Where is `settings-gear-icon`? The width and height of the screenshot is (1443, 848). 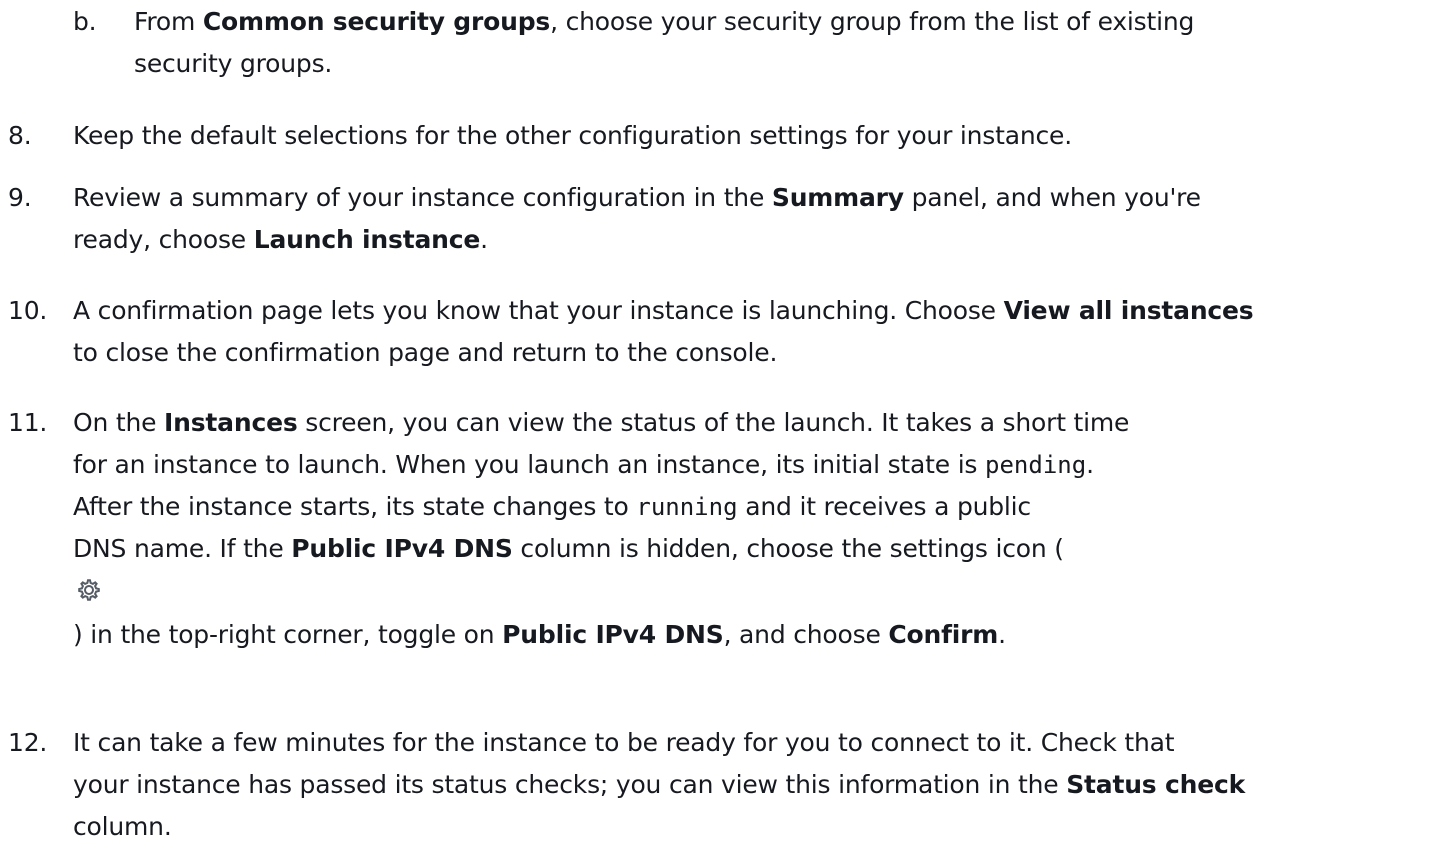
settings-gear-icon is located at coordinates (89, 590).